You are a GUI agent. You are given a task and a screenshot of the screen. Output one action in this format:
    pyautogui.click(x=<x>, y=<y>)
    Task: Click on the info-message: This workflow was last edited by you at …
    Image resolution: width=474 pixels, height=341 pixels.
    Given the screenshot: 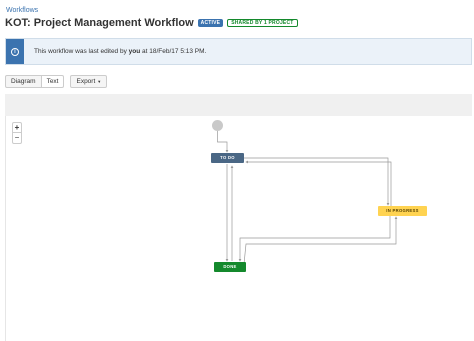 What is the action you would take?
    pyautogui.click(x=120, y=51)
    